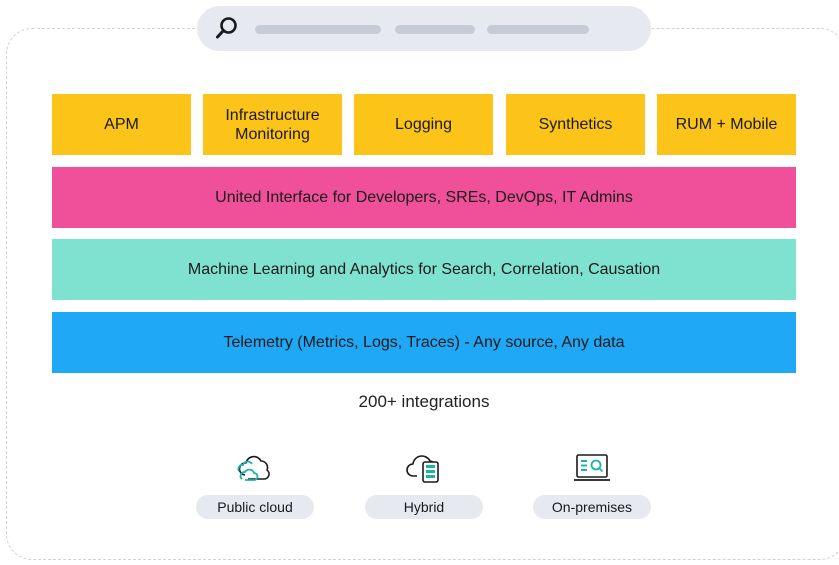 Image resolution: width=839 pixels, height=565 pixels. What do you see at coordinates (423, 124) in the screenshot?
I see `module-logging: Logging` at bounding box center [423, 124].